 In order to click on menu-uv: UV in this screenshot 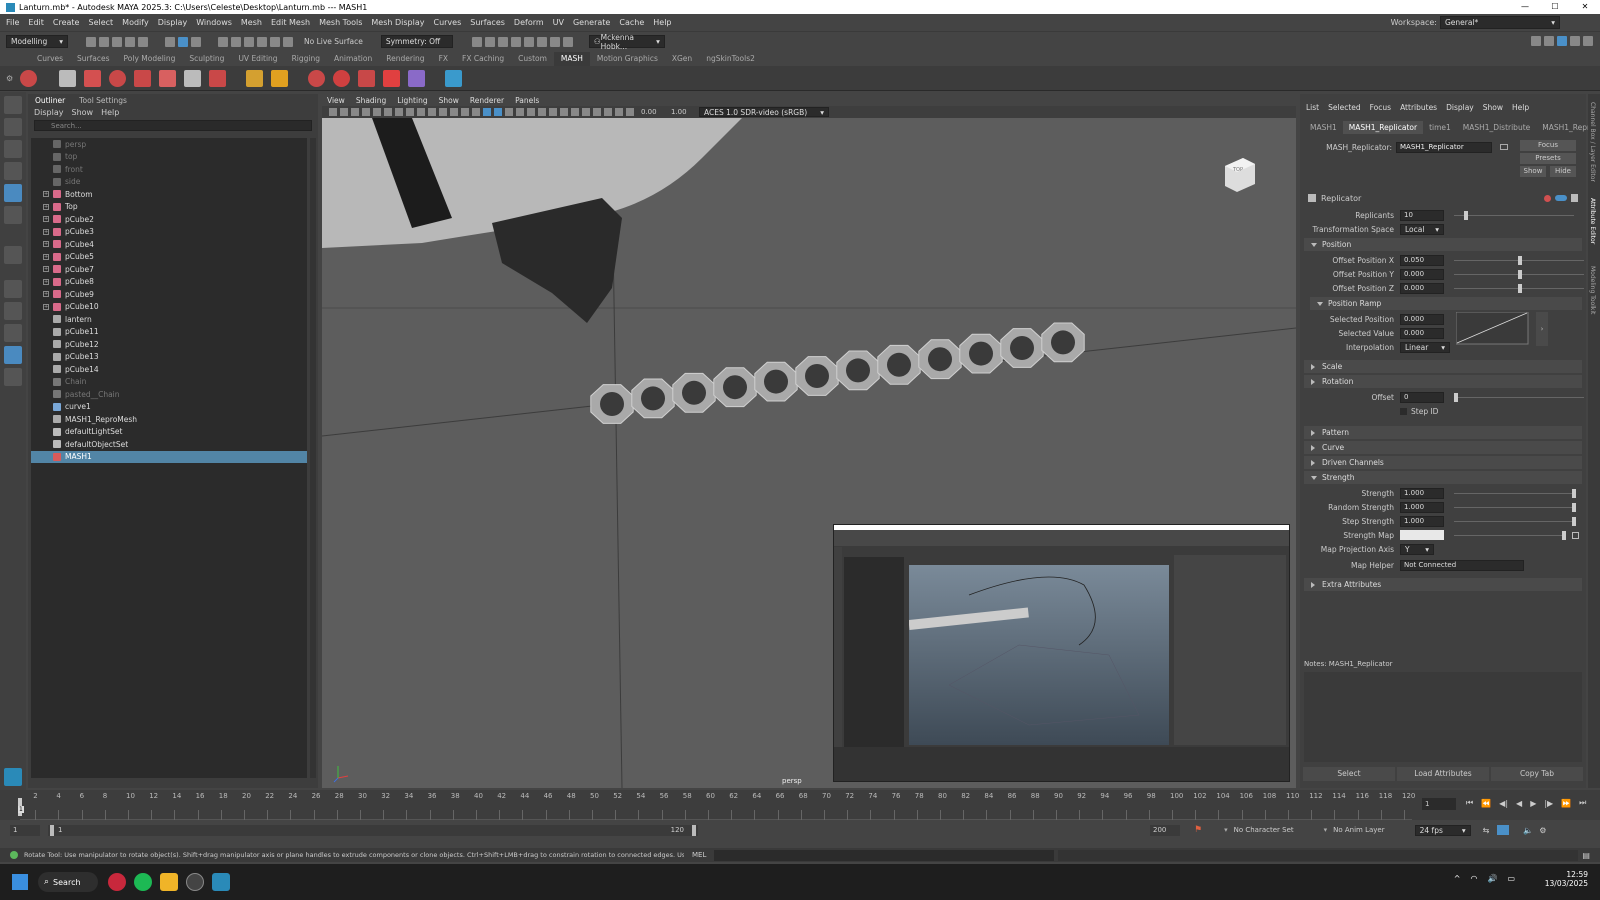, I will do `click(558, 22)`.